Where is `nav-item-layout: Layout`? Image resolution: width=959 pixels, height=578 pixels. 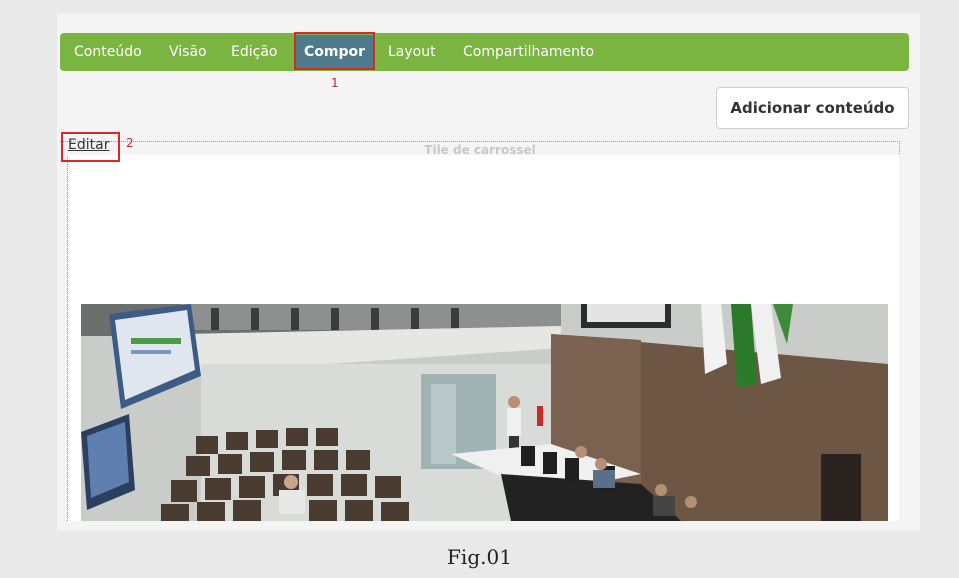 nav-item-layout: Layout is located at coordinates (412, 52).